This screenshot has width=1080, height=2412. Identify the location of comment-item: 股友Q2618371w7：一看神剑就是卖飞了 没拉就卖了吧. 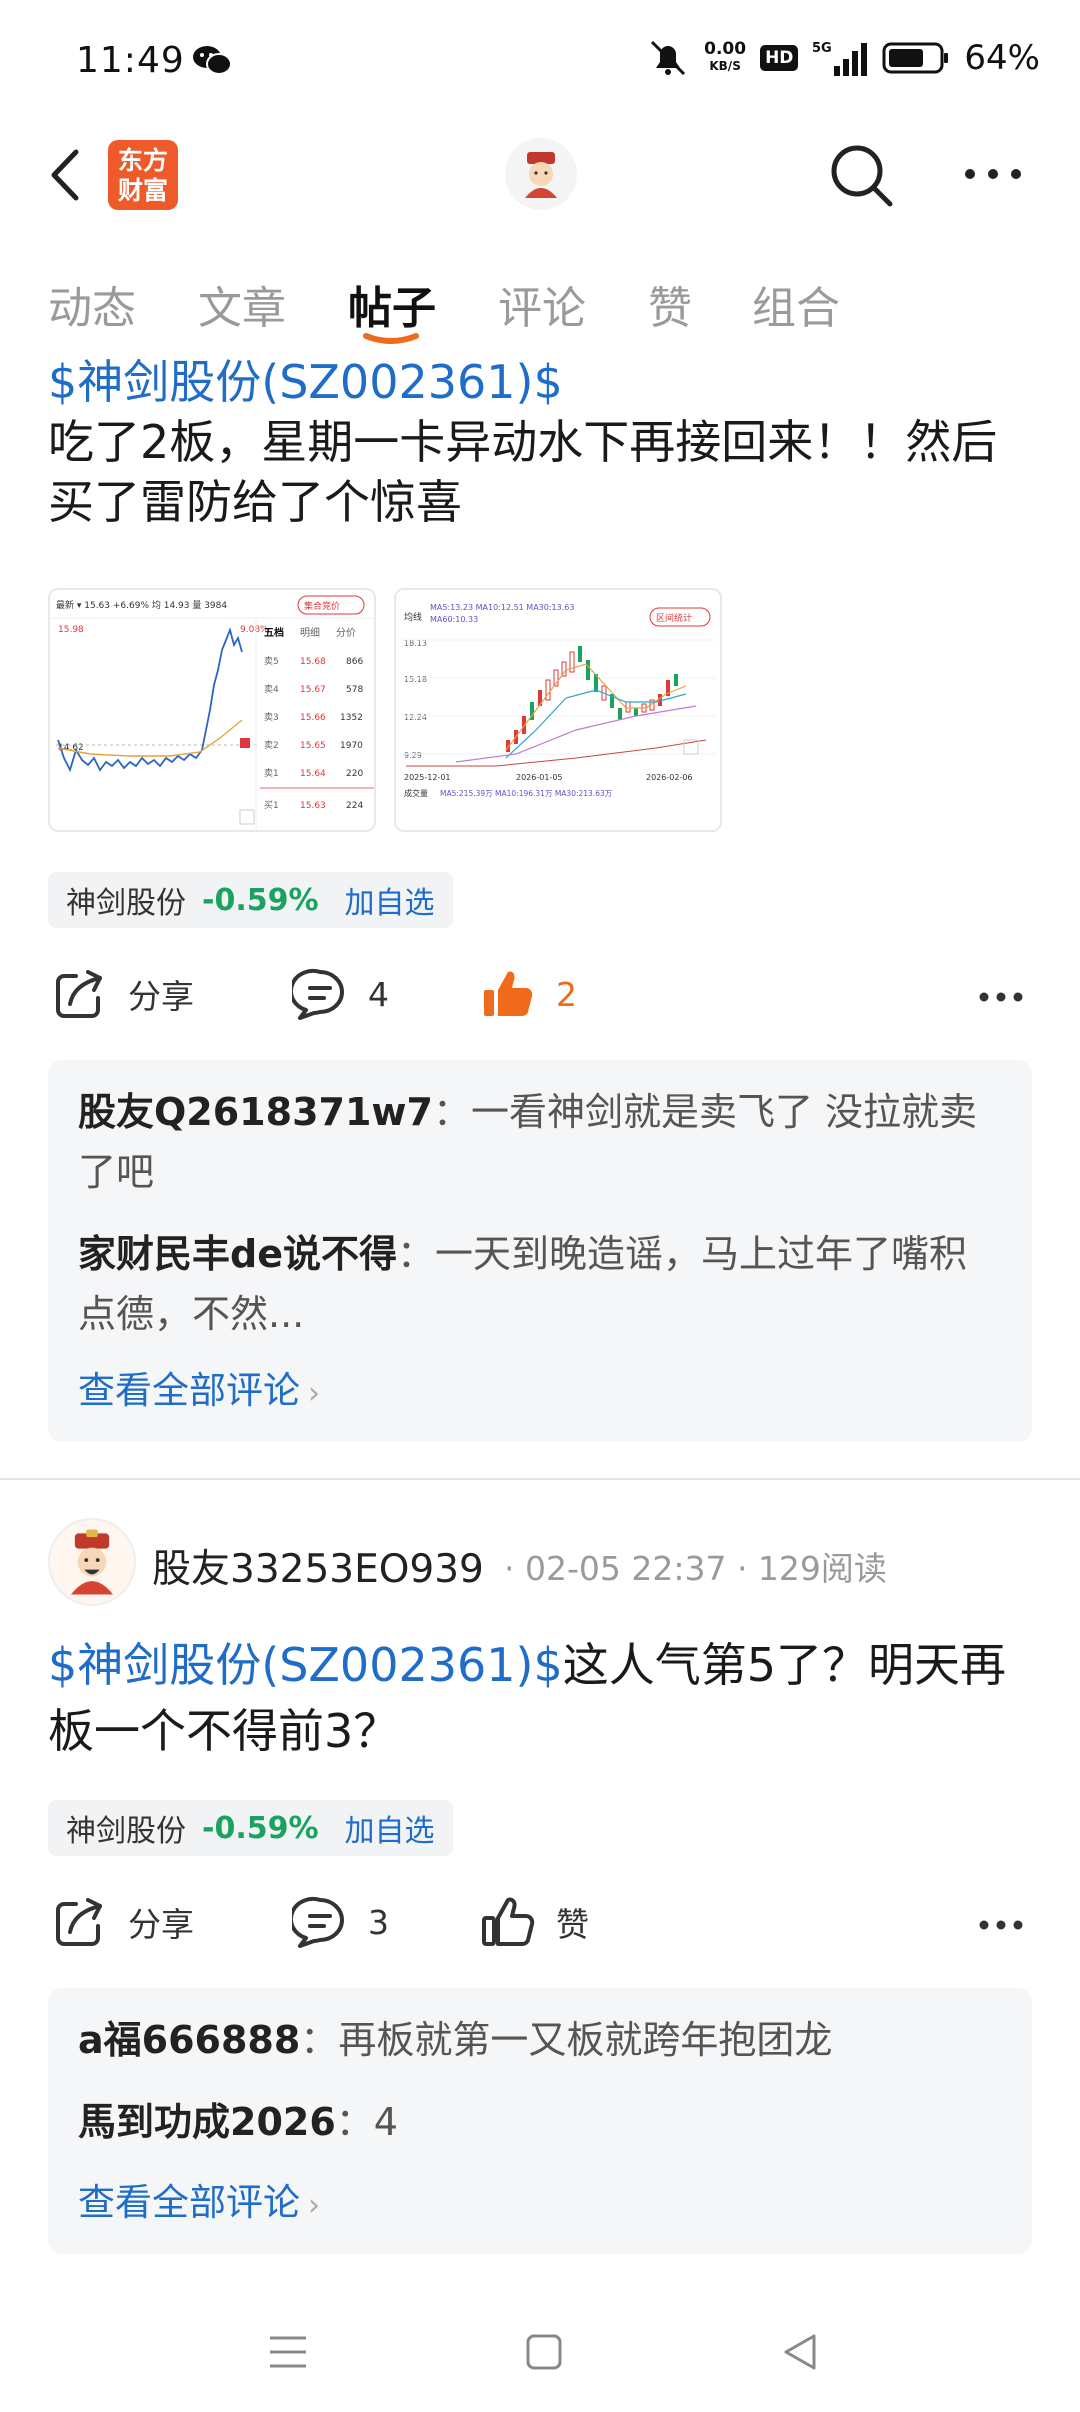
(538, 1142).